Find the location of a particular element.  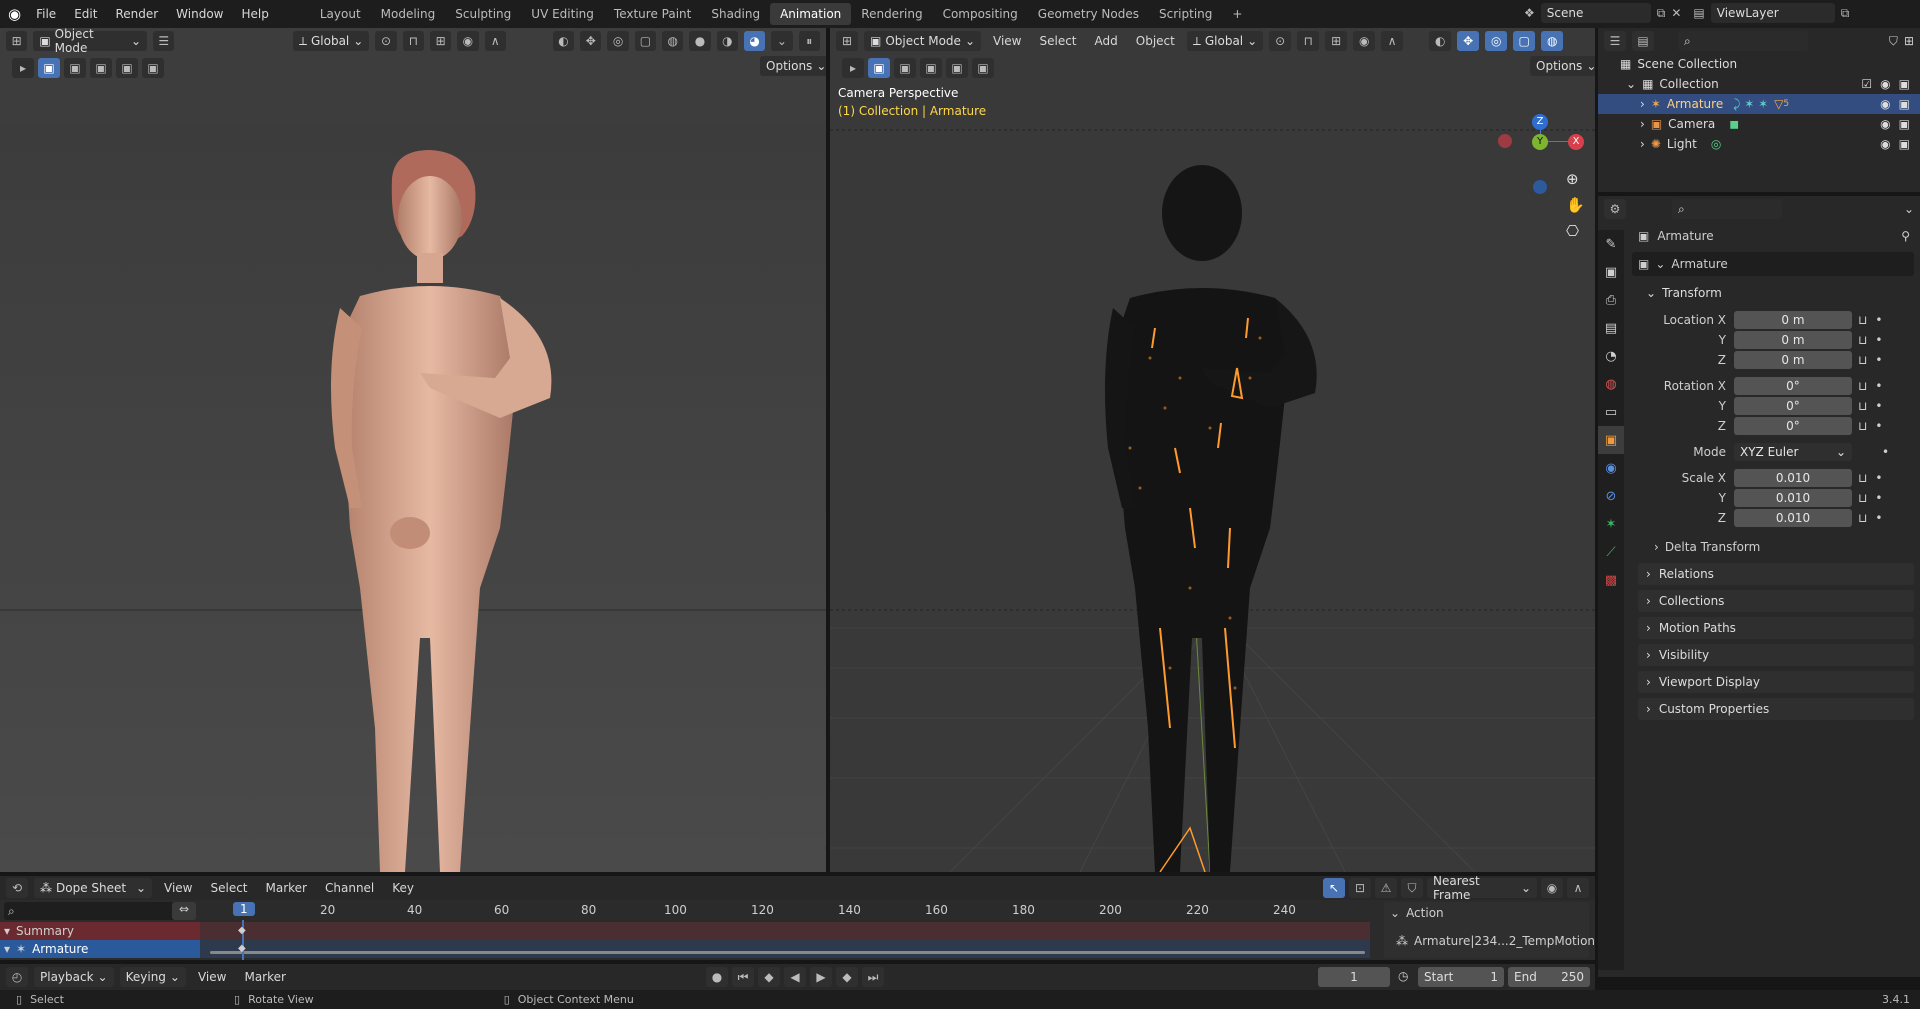

tab-compositing: Compositing is located at coordinates (980, 14).